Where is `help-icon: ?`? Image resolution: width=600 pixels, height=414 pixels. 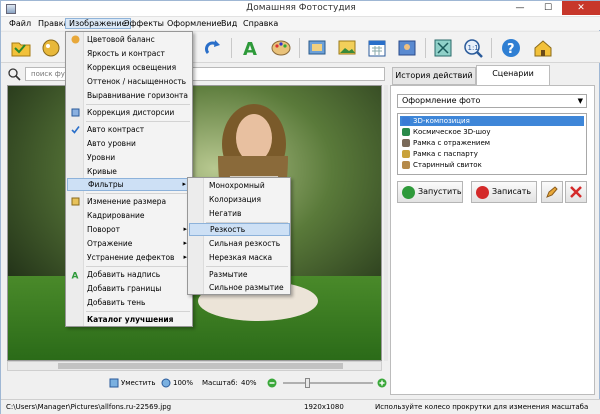 help-icon: ? is located at coordinates (511, 48).